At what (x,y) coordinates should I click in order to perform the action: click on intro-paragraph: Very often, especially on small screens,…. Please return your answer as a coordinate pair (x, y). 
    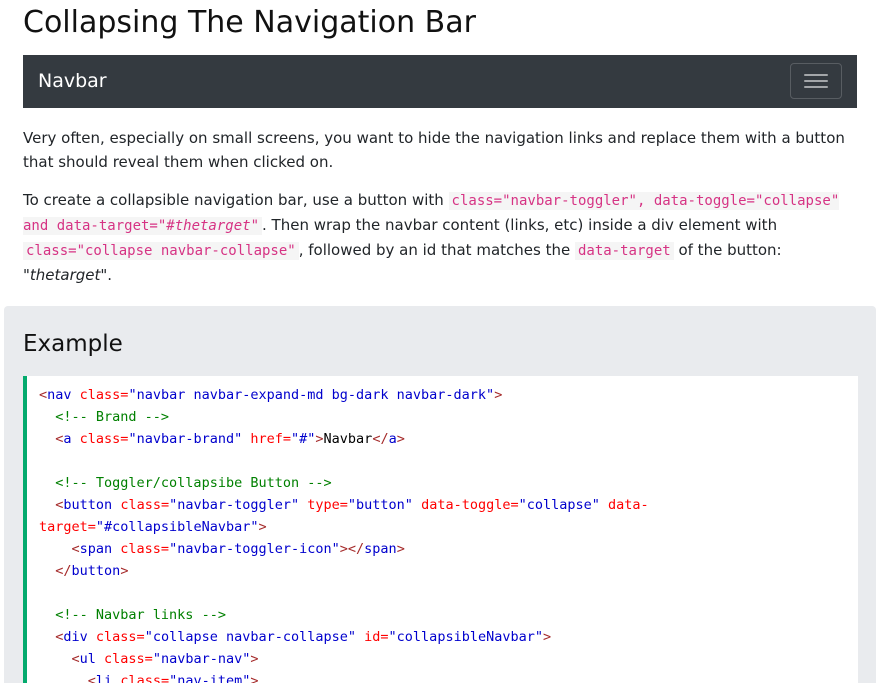
    Looking at the image, I should click on (434, 150).